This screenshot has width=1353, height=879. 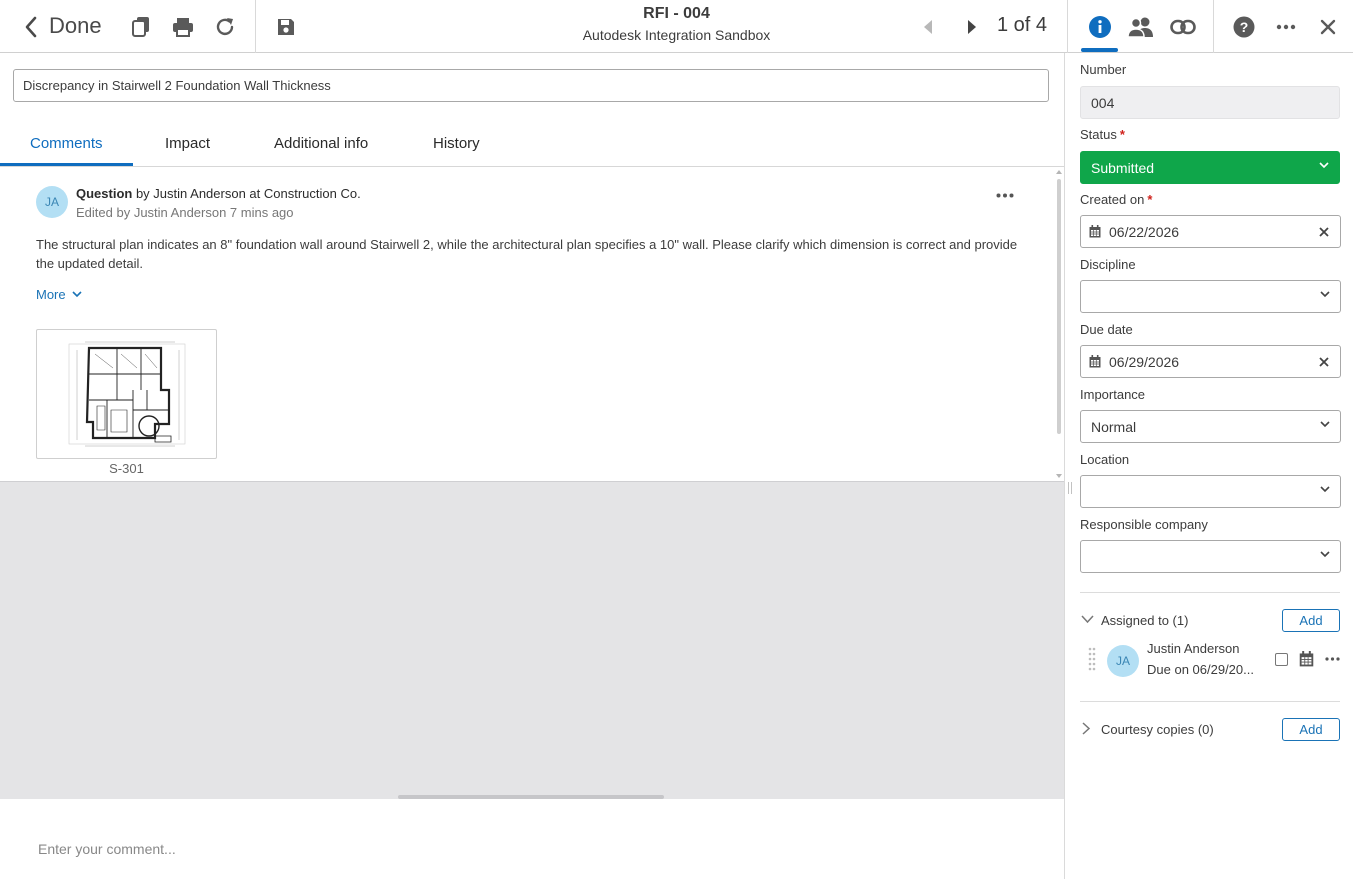 I want to click on done-button: Done, so click(x=75, y=26).